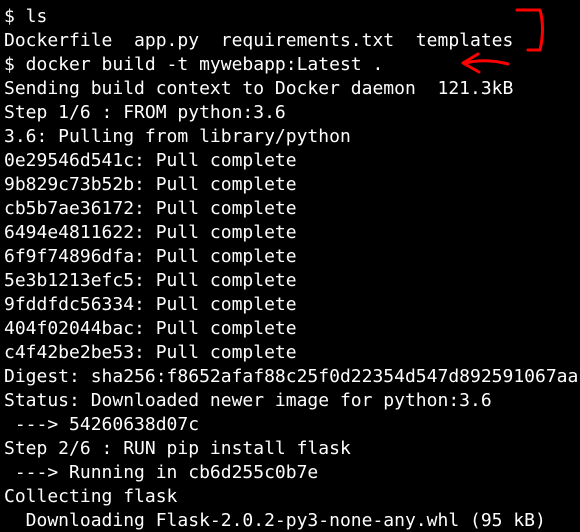 This screenshot has width=580, height=532. I want to click on prompt-docker-build: $ docker build -t mywebapp:Latest ., so click(194, 64).